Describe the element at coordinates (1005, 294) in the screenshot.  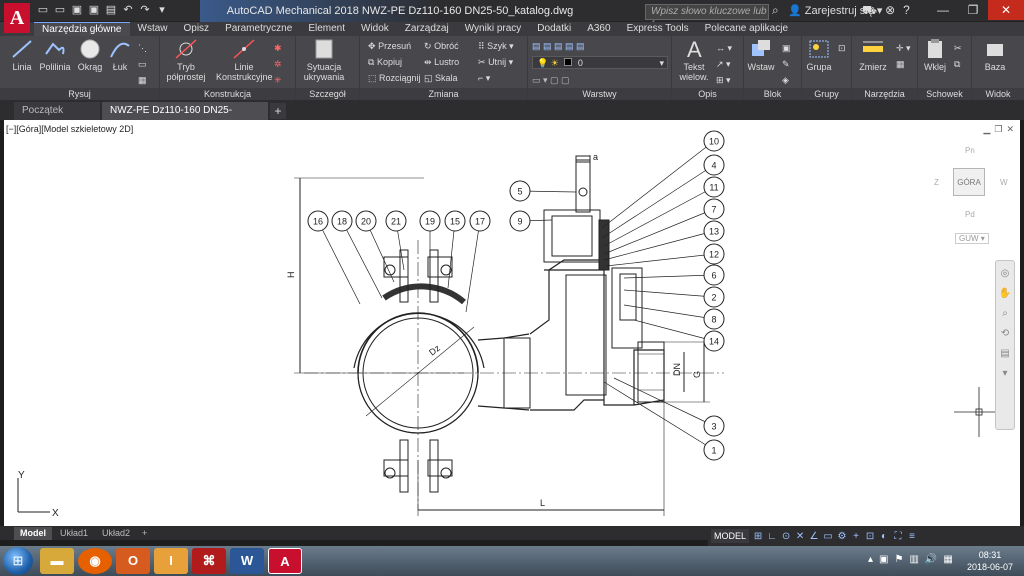
I see `pan-icon: ✋` at that location.